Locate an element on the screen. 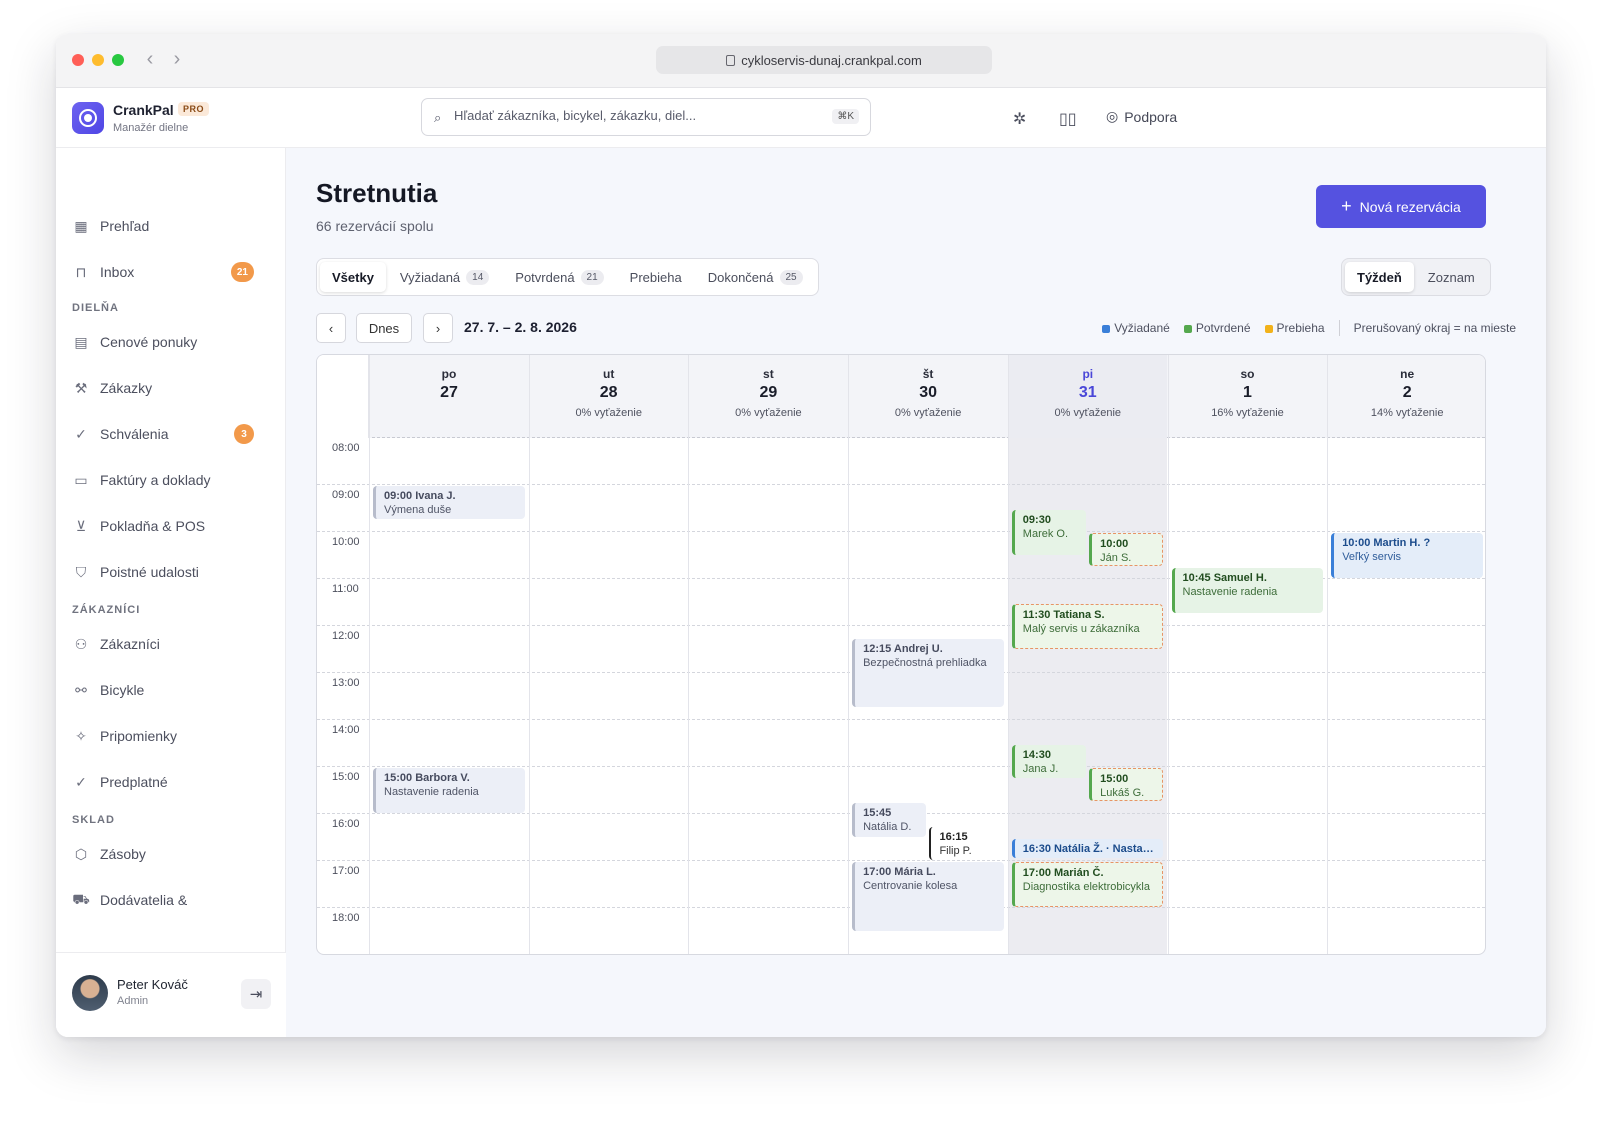 Image resolution: width=1600 pixels, height=1131 pixels. tab-label: Potvrdená is located at coordinates (545, 277).